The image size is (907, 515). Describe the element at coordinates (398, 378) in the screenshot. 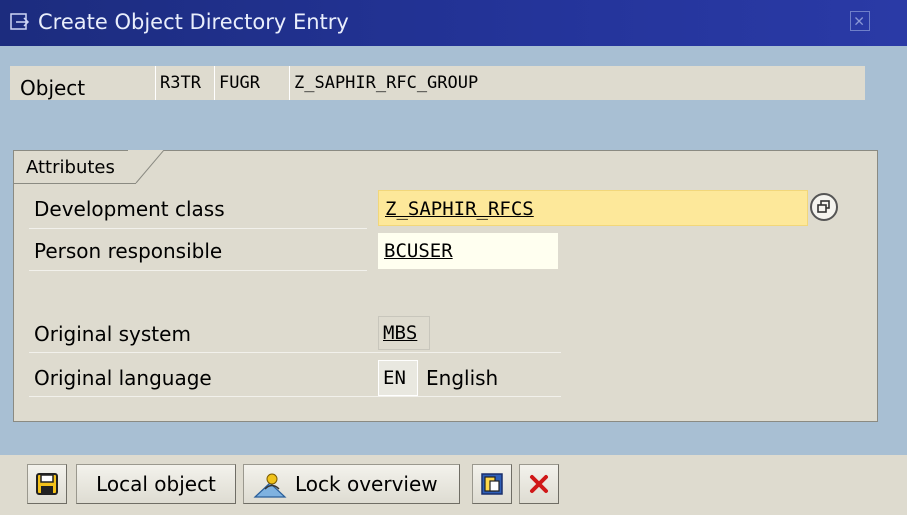

I see `original-language-code: EN` at that location.